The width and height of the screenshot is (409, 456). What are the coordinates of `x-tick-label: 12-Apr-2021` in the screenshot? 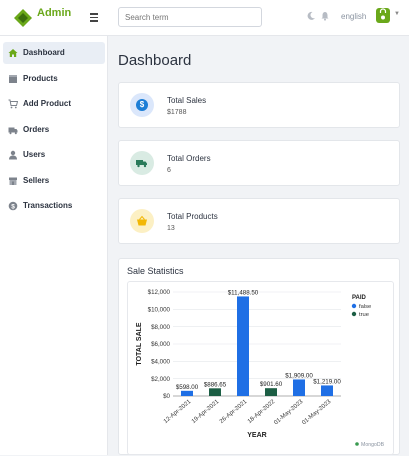 It's located at (178, 412).